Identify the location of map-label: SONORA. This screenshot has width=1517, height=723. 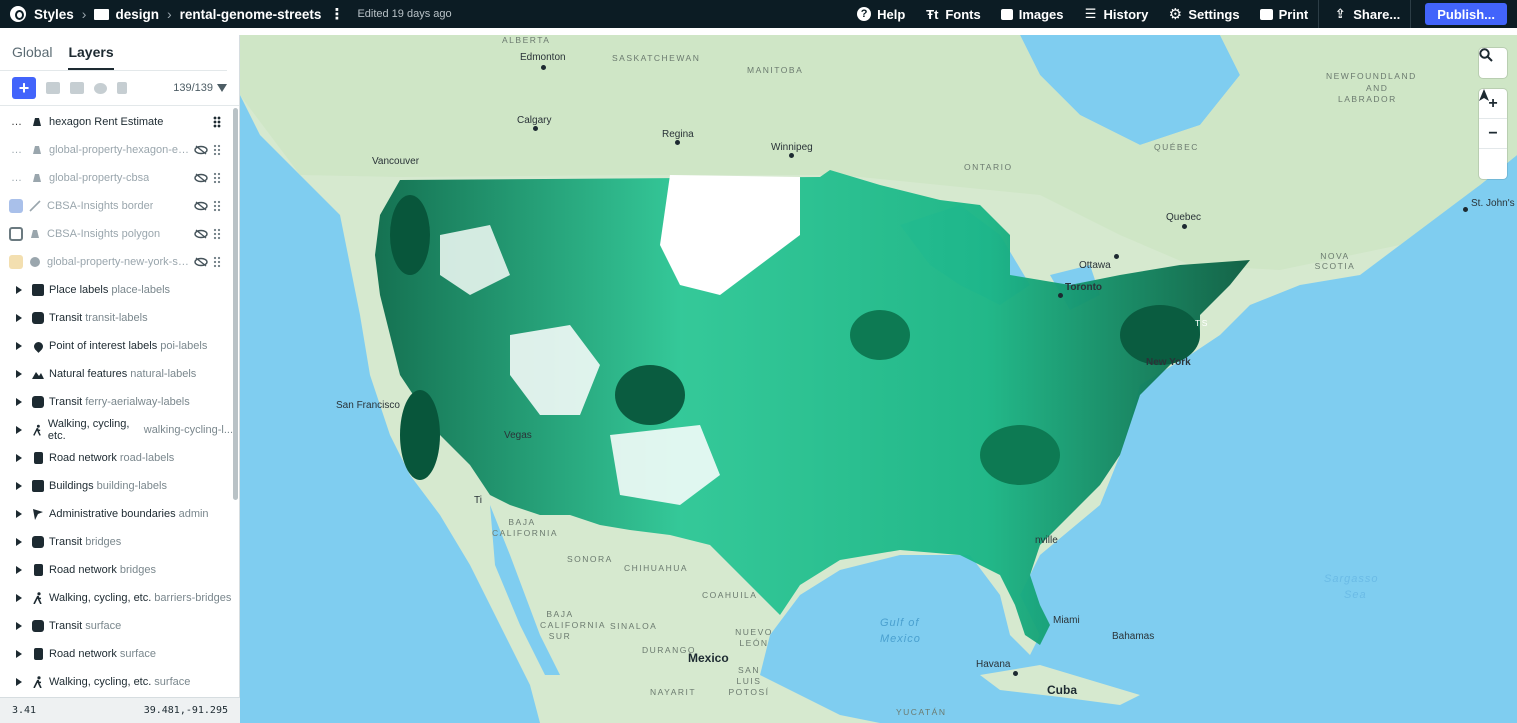
(590, 559).